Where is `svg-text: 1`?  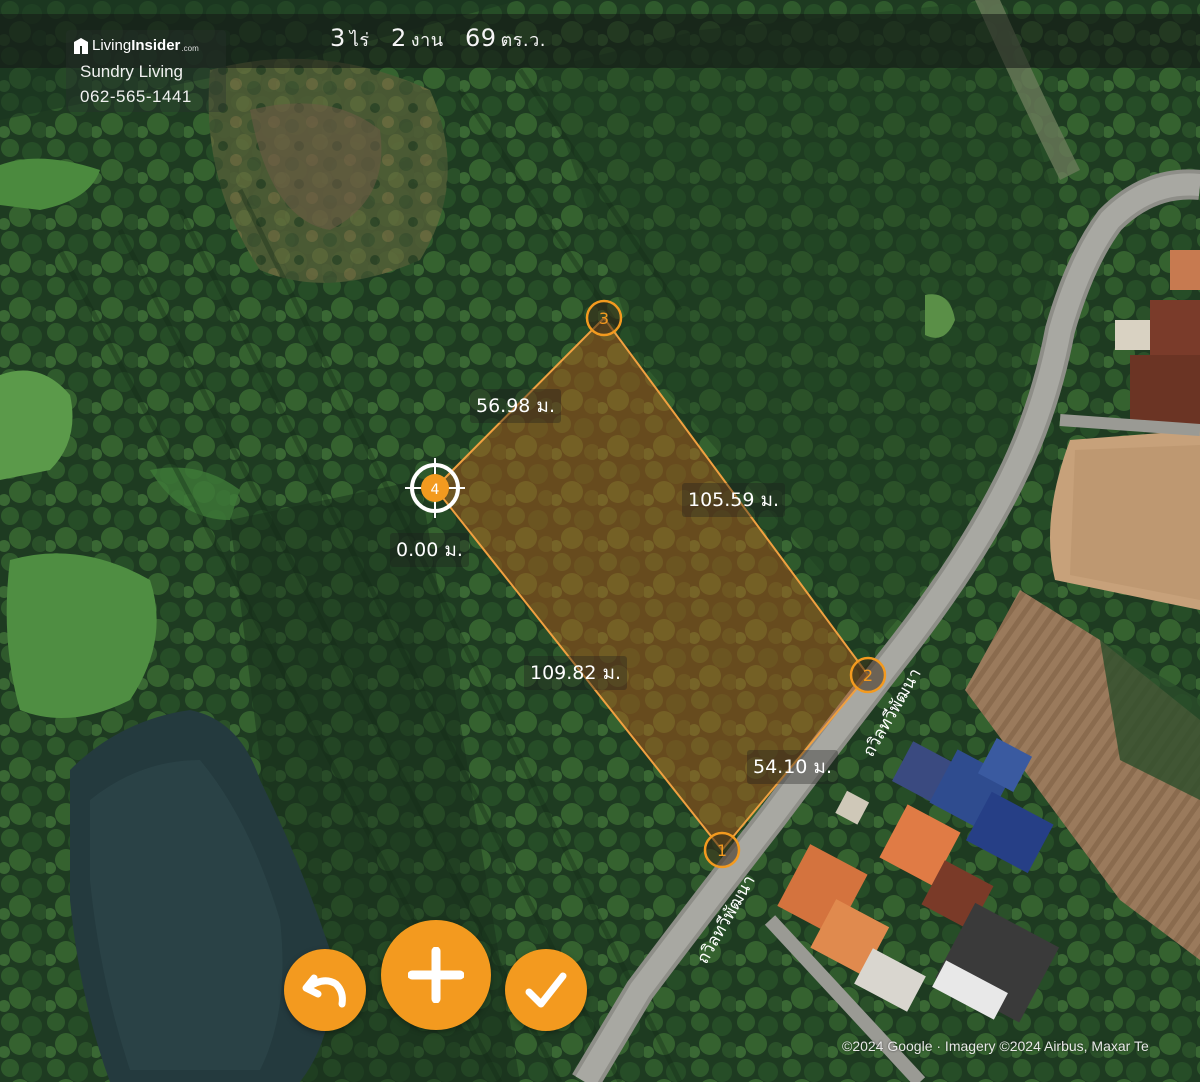
svg-text: 1 is located at coordinates (722, 850).